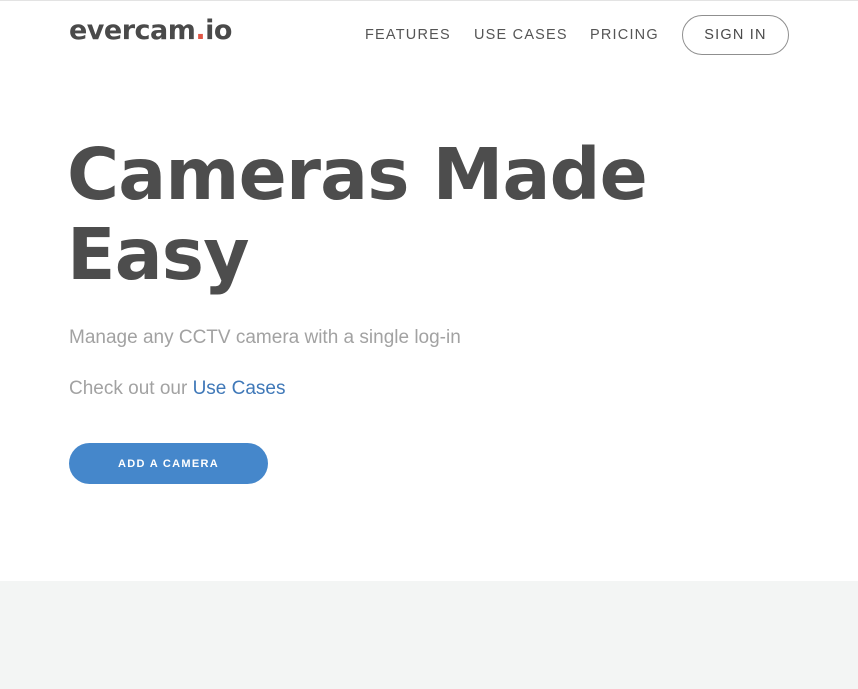 The width and height of the screenshot is (858, 689). Describe the element at coordinates (239, 388) in the screenshot. I see `use-cases-link: Use Cases` at that location.